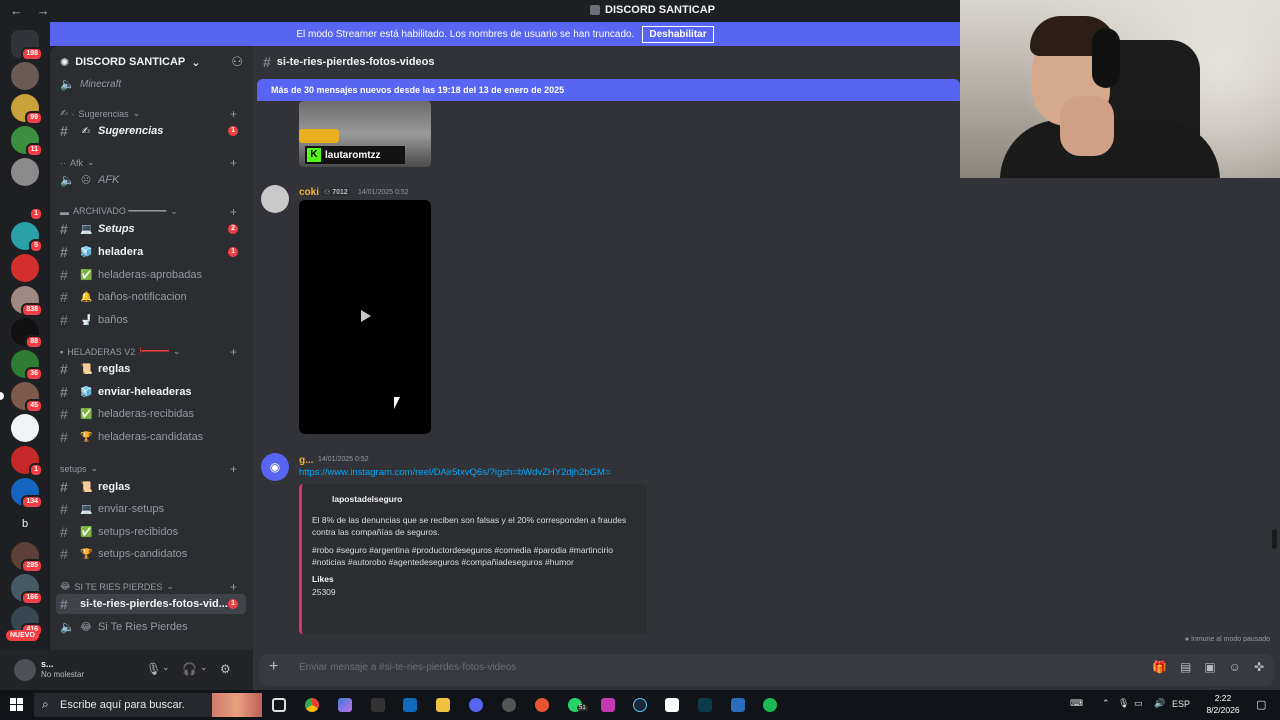 The height and width of the screenshot is (720, 1280). I want to click on gift-icon: 🎁, so click(1159, 667).